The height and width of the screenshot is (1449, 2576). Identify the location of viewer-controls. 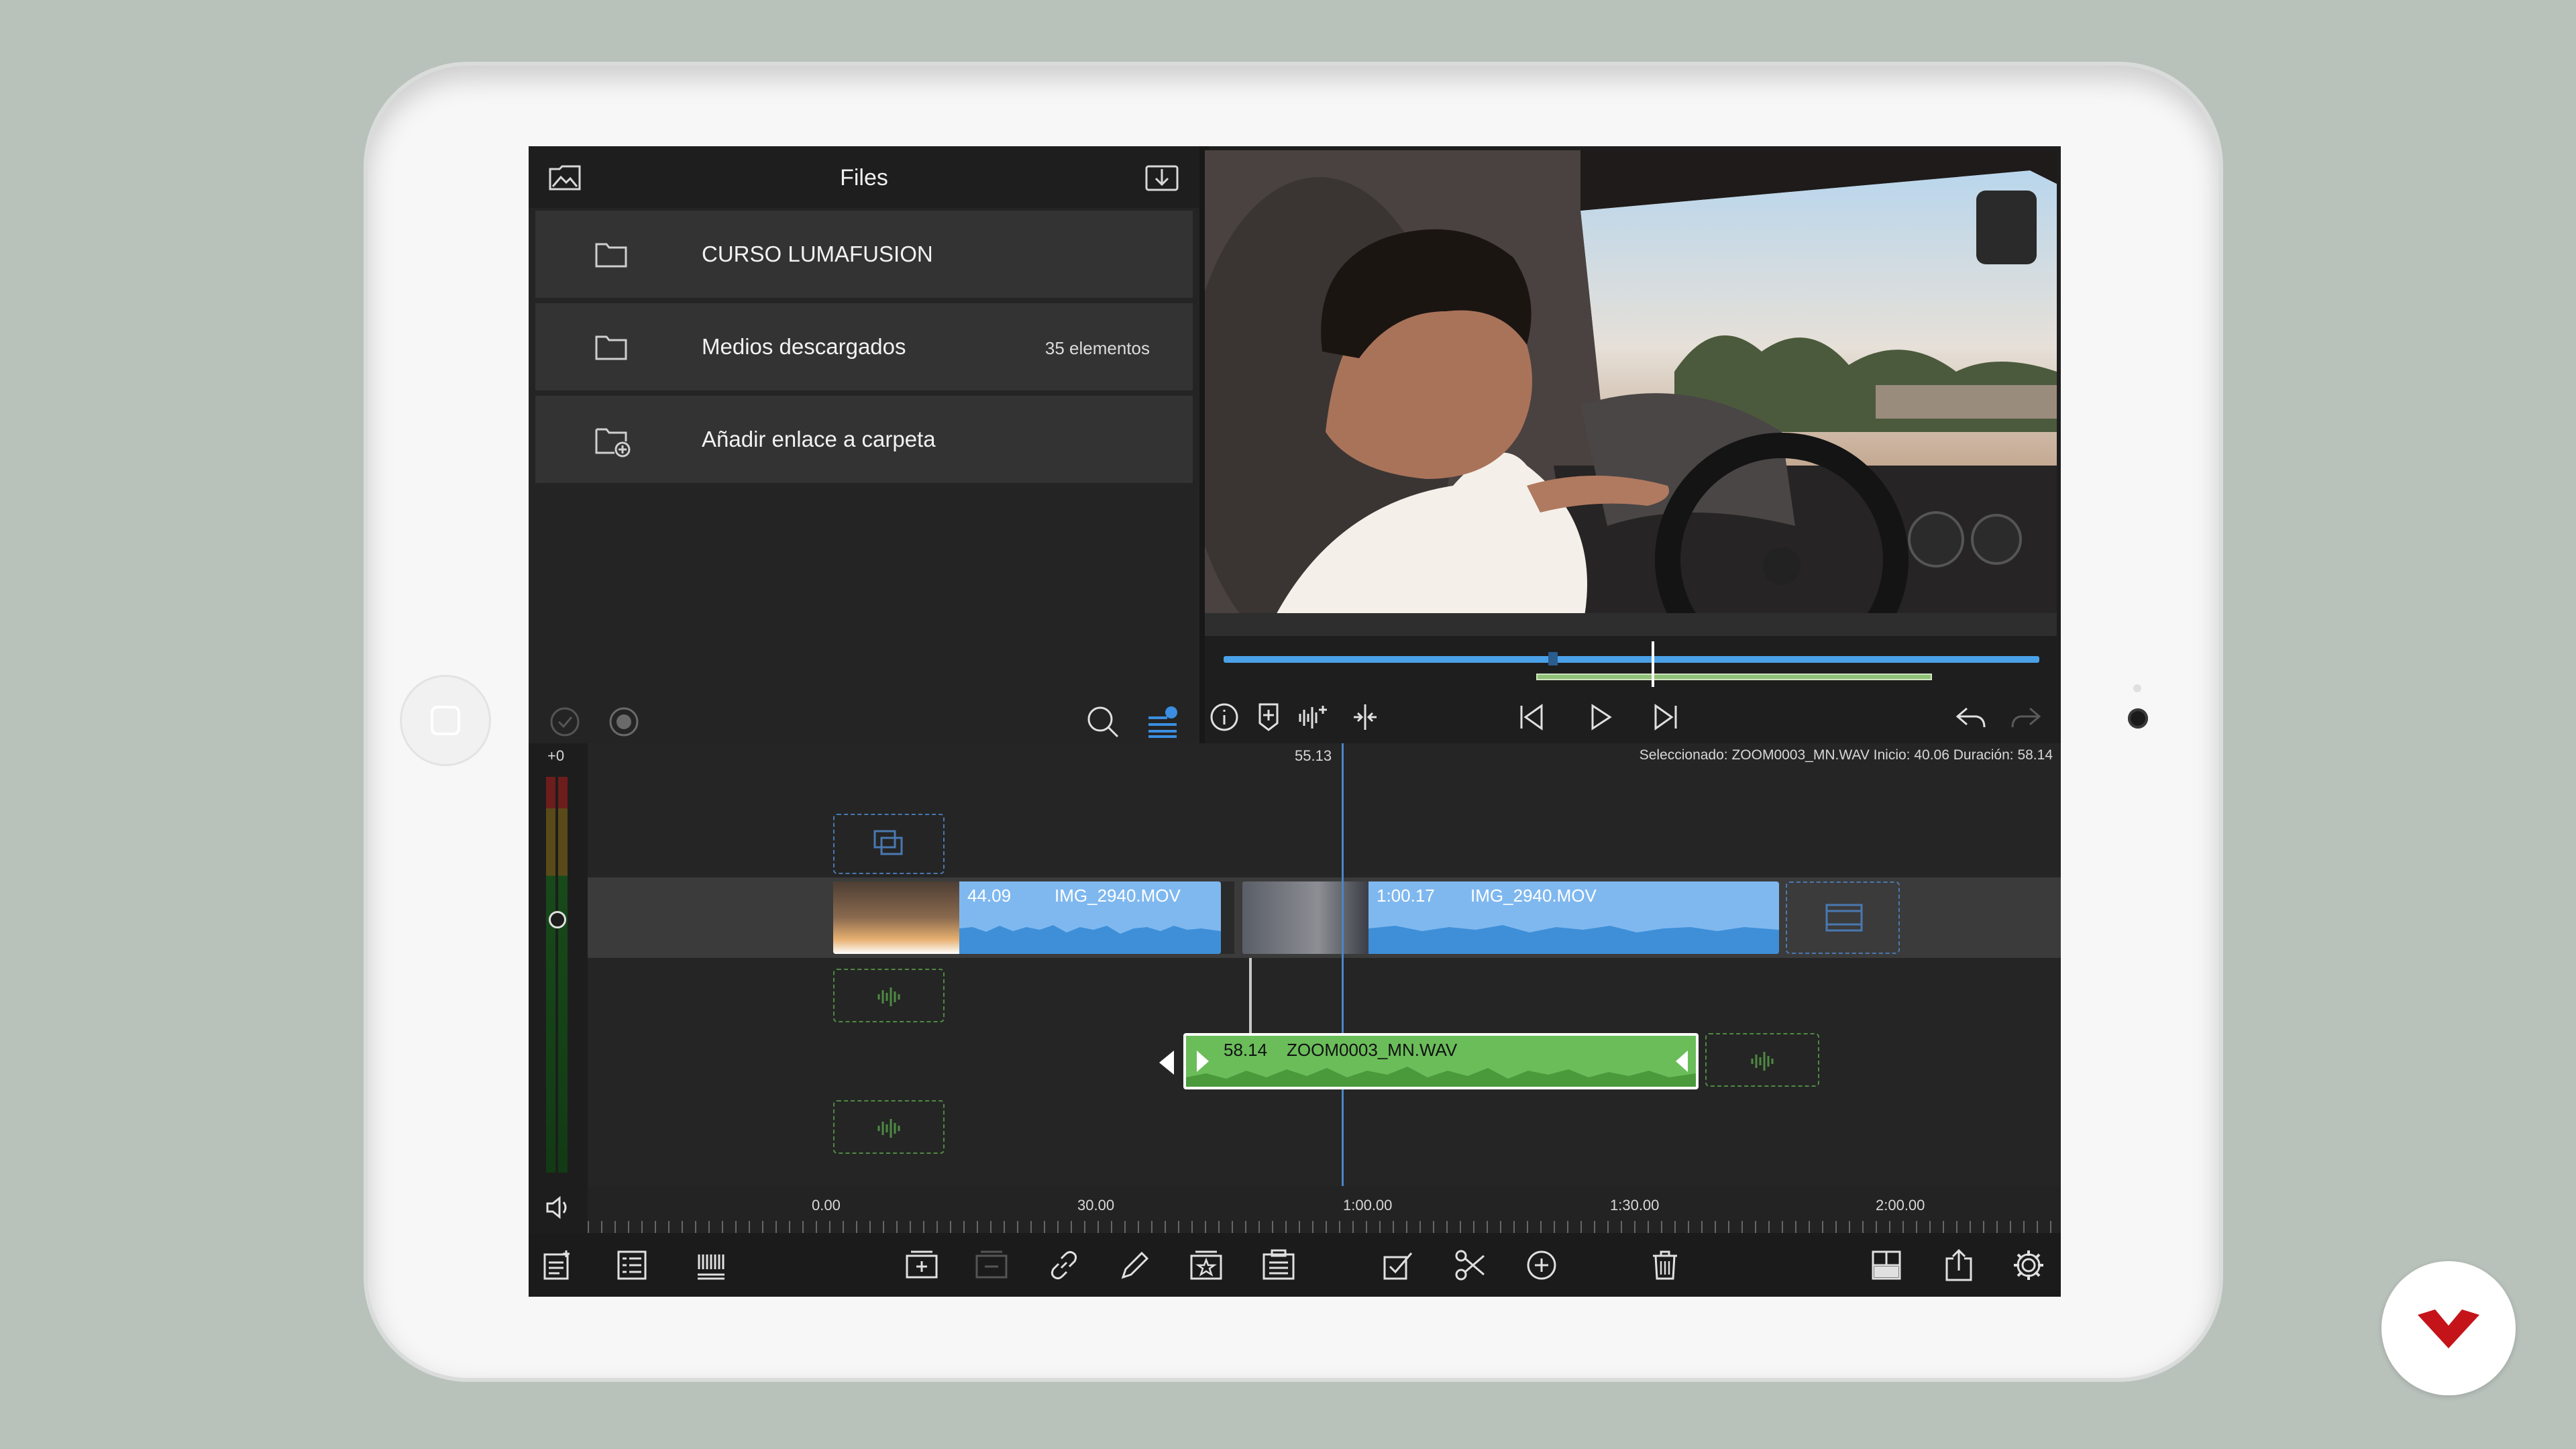
(1633, 716).